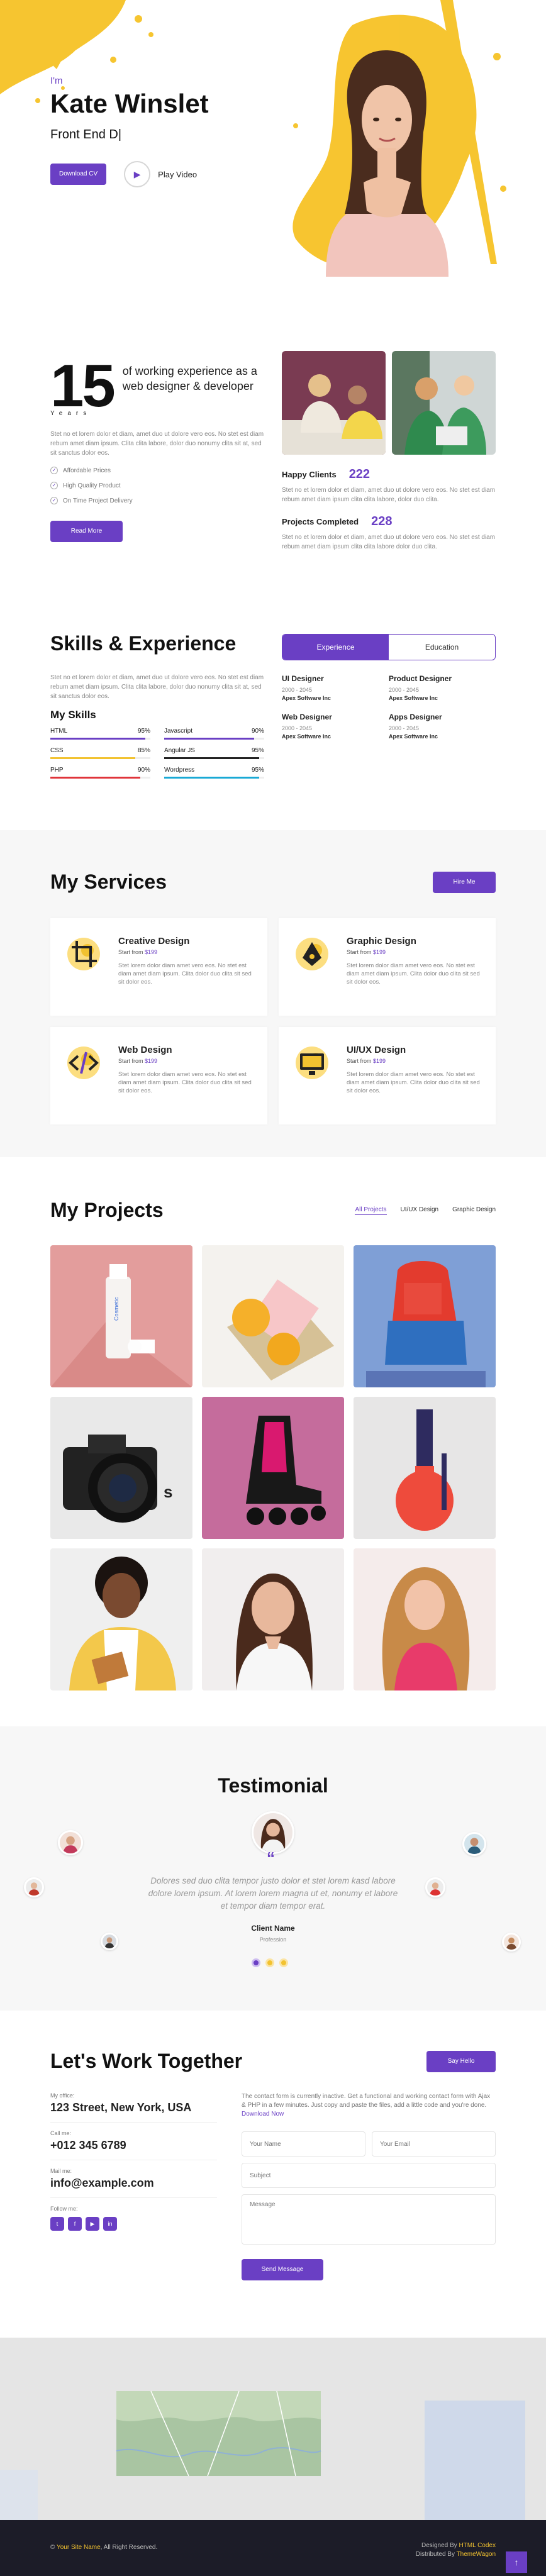 The height and width of the screenshot is (2576, 546). Describe the element at coordinates (179, 750) in the screenshot. I see `skill-name: Angular JS` at that location.